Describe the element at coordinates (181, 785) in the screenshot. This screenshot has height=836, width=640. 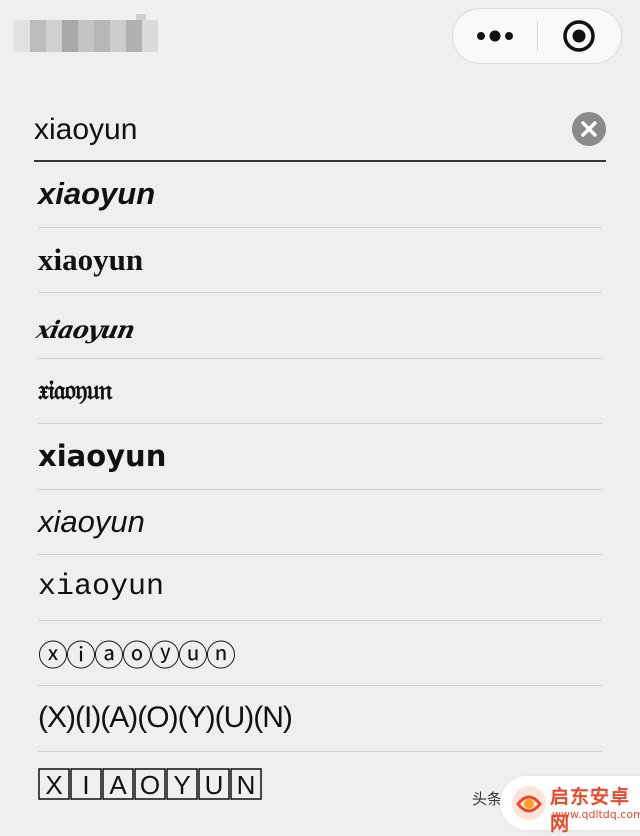
I see `squared-letter: Y` at that location.